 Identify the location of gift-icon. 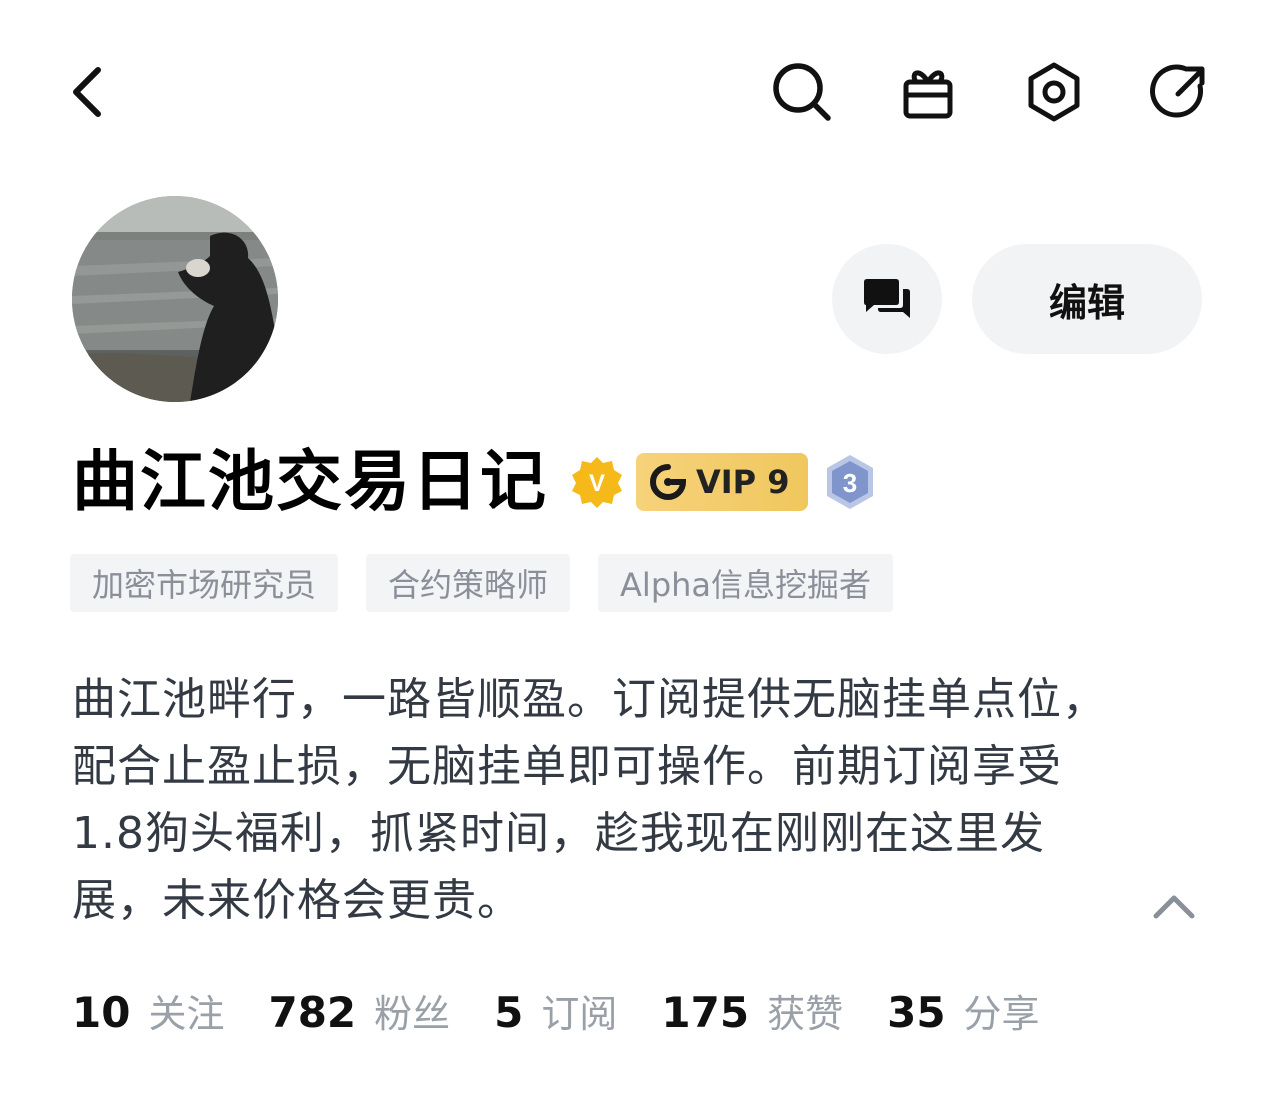
(928, 94).